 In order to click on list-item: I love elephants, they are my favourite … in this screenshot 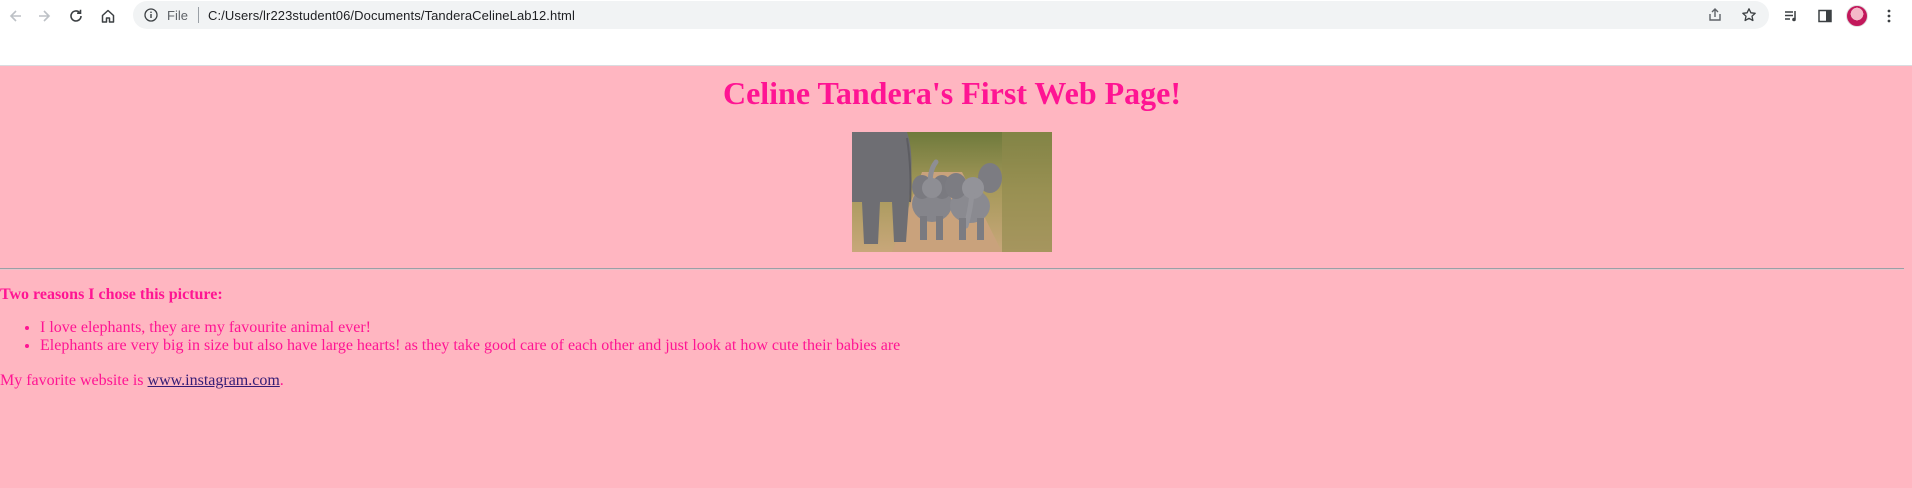, I will do `click(470, 328)`.